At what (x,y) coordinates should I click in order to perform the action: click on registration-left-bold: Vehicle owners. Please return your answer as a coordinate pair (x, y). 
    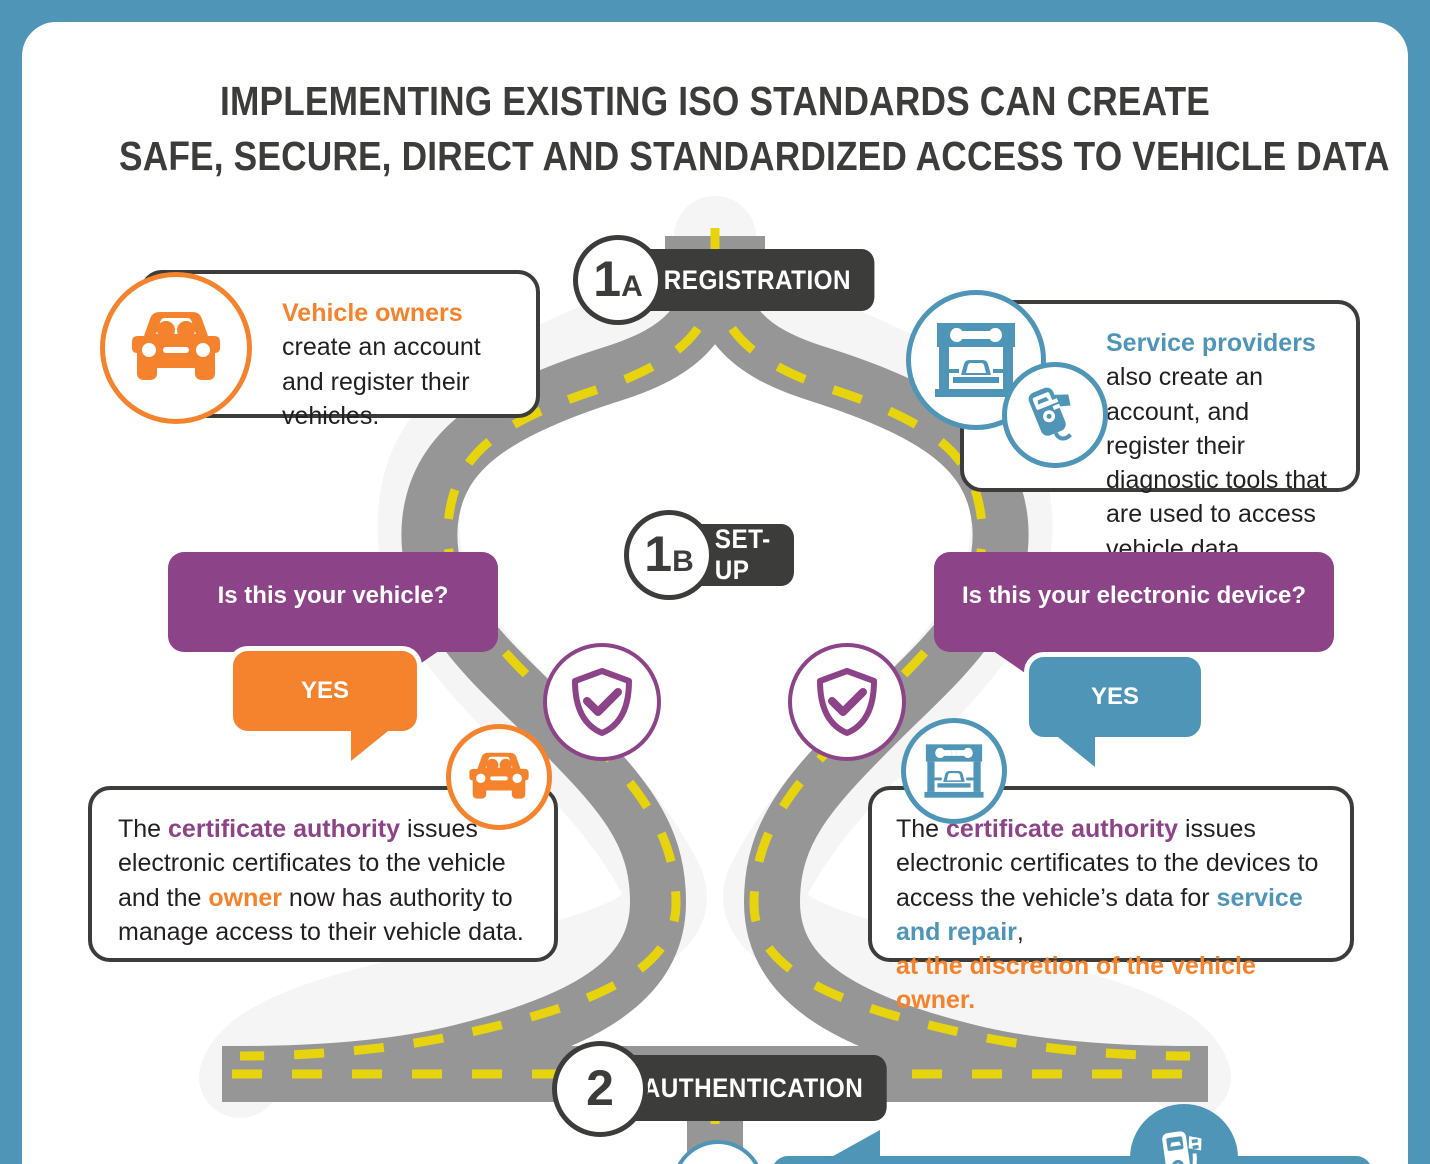
    Looking at the image, I should click on (372, 313).